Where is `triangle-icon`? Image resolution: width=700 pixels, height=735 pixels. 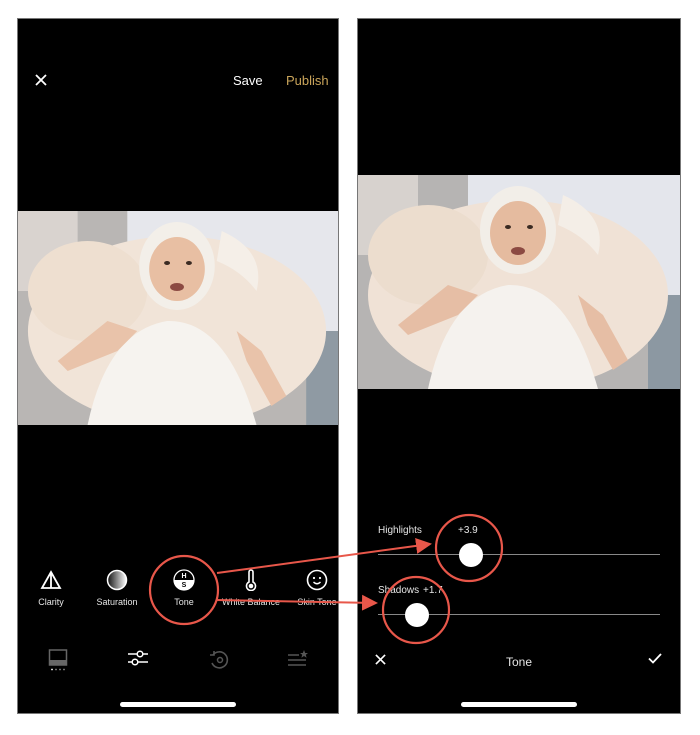
triangle-icon is located at coordinates (51, 579).